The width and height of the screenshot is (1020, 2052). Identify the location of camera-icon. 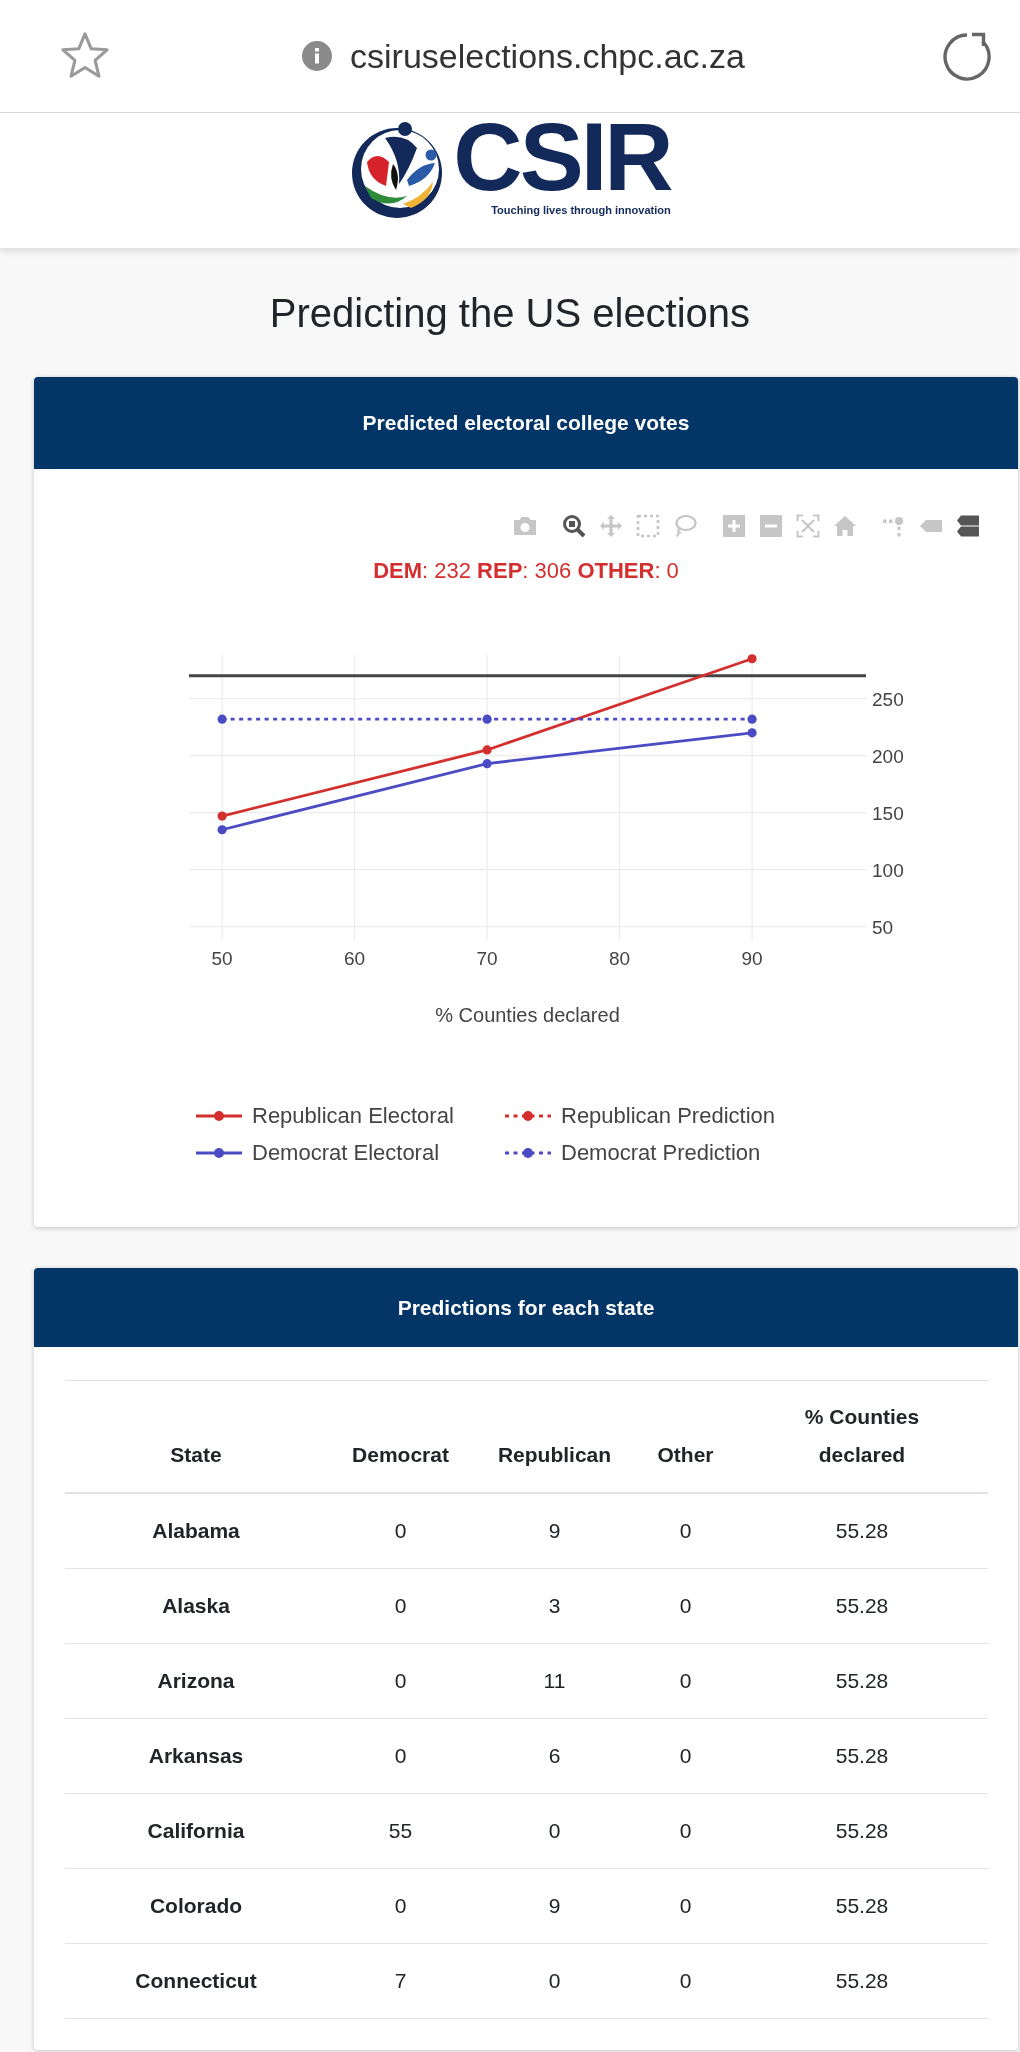
(525, 526).